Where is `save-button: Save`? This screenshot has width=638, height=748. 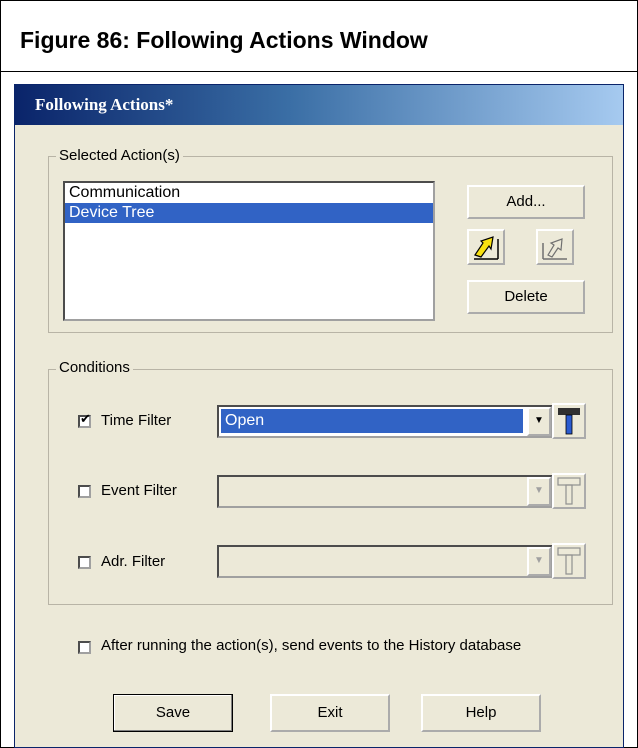
save-button: Save is located at coordinates (173, 713).